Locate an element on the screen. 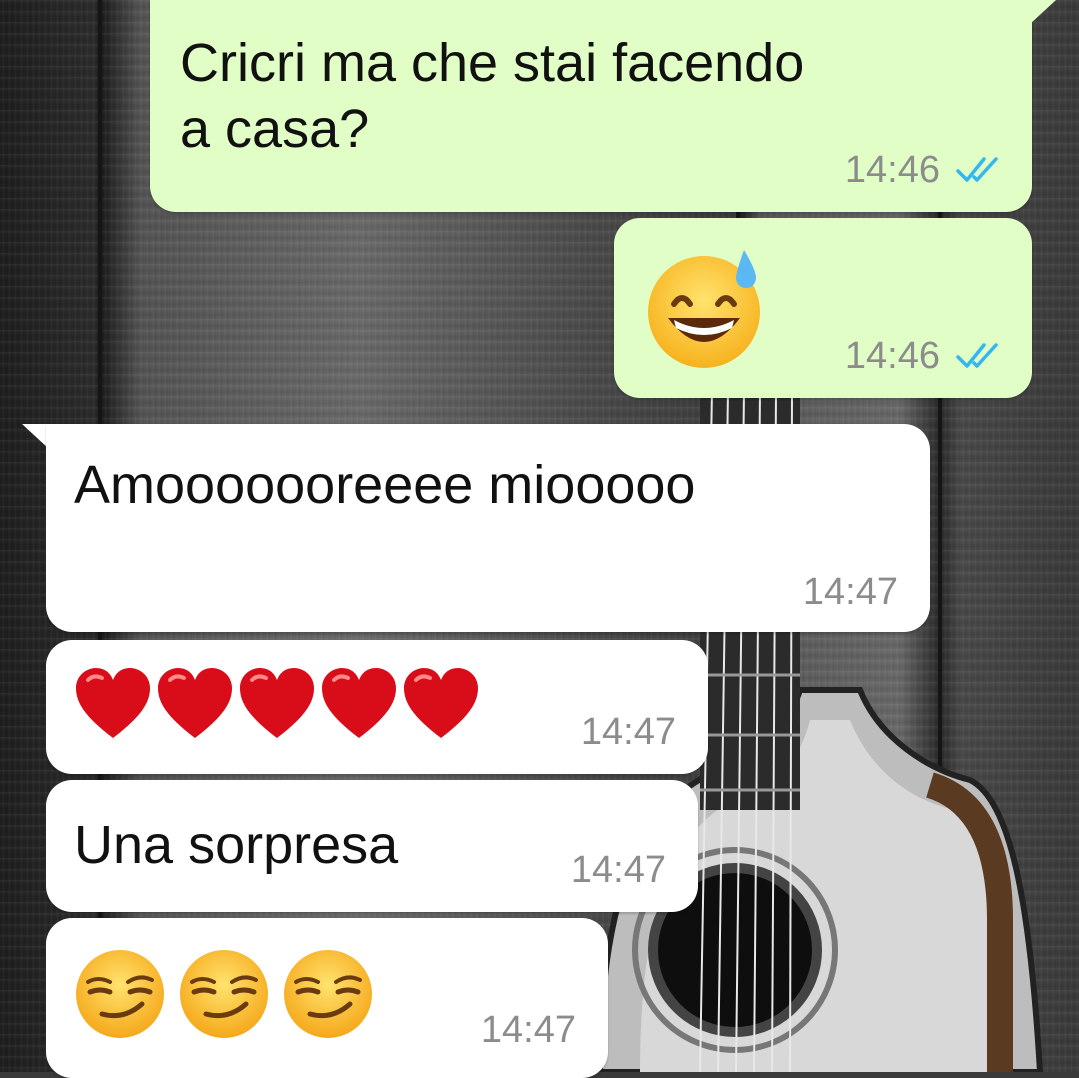  message-text: Una sorpresa is located at coordinates (236, 845).